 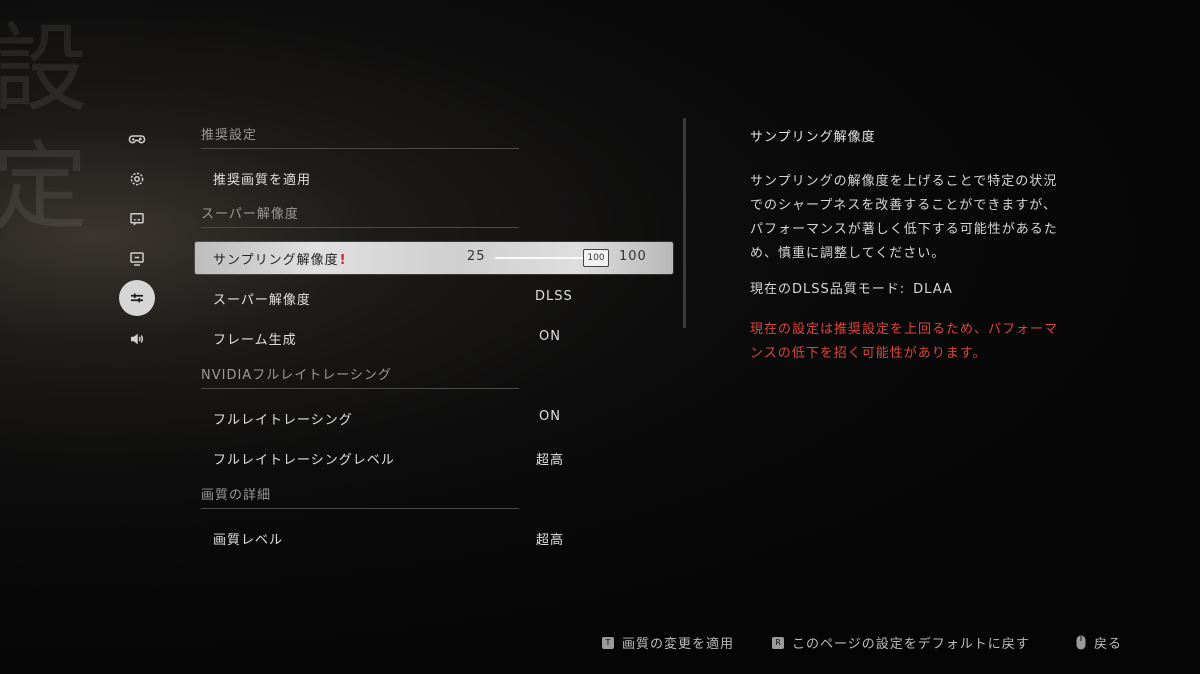 I want to click on hint-apply-changes: T 画質の変更を適用, so click(x=668, y=642).